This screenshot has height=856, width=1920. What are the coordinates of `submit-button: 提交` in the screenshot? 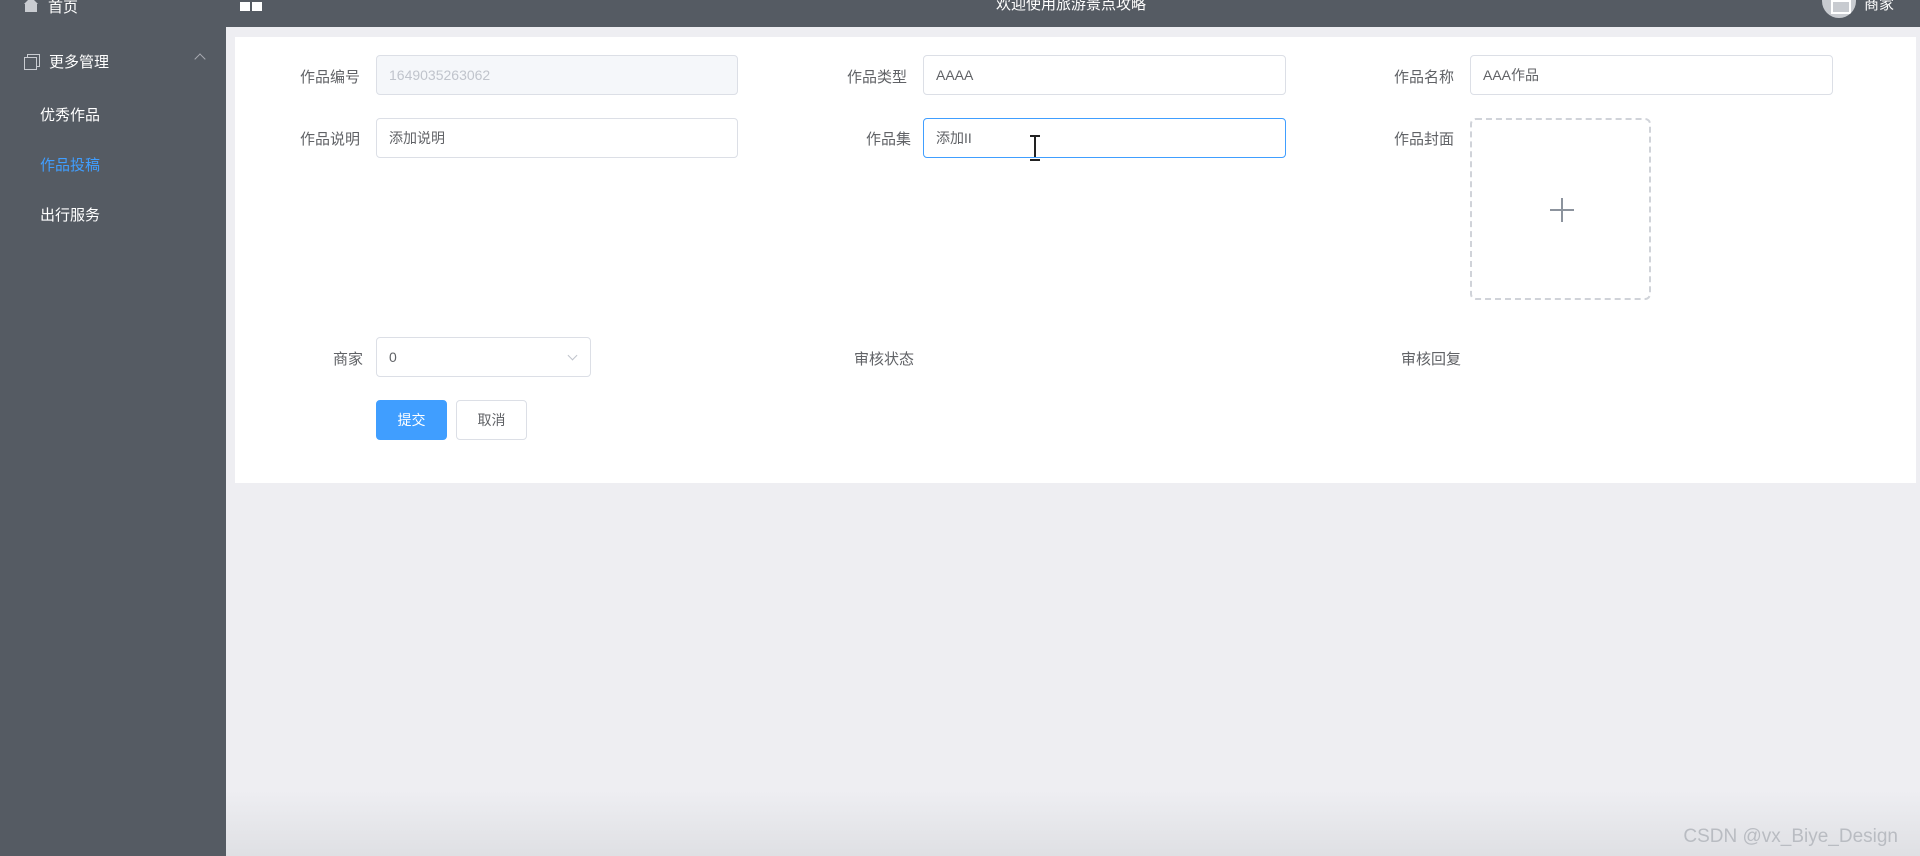 It's located at (411, 420).